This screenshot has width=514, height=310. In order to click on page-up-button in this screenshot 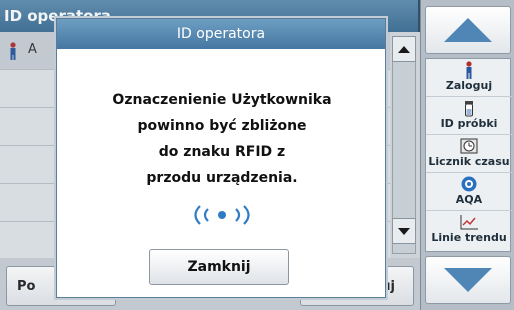, I will do `click(468, 30)`.